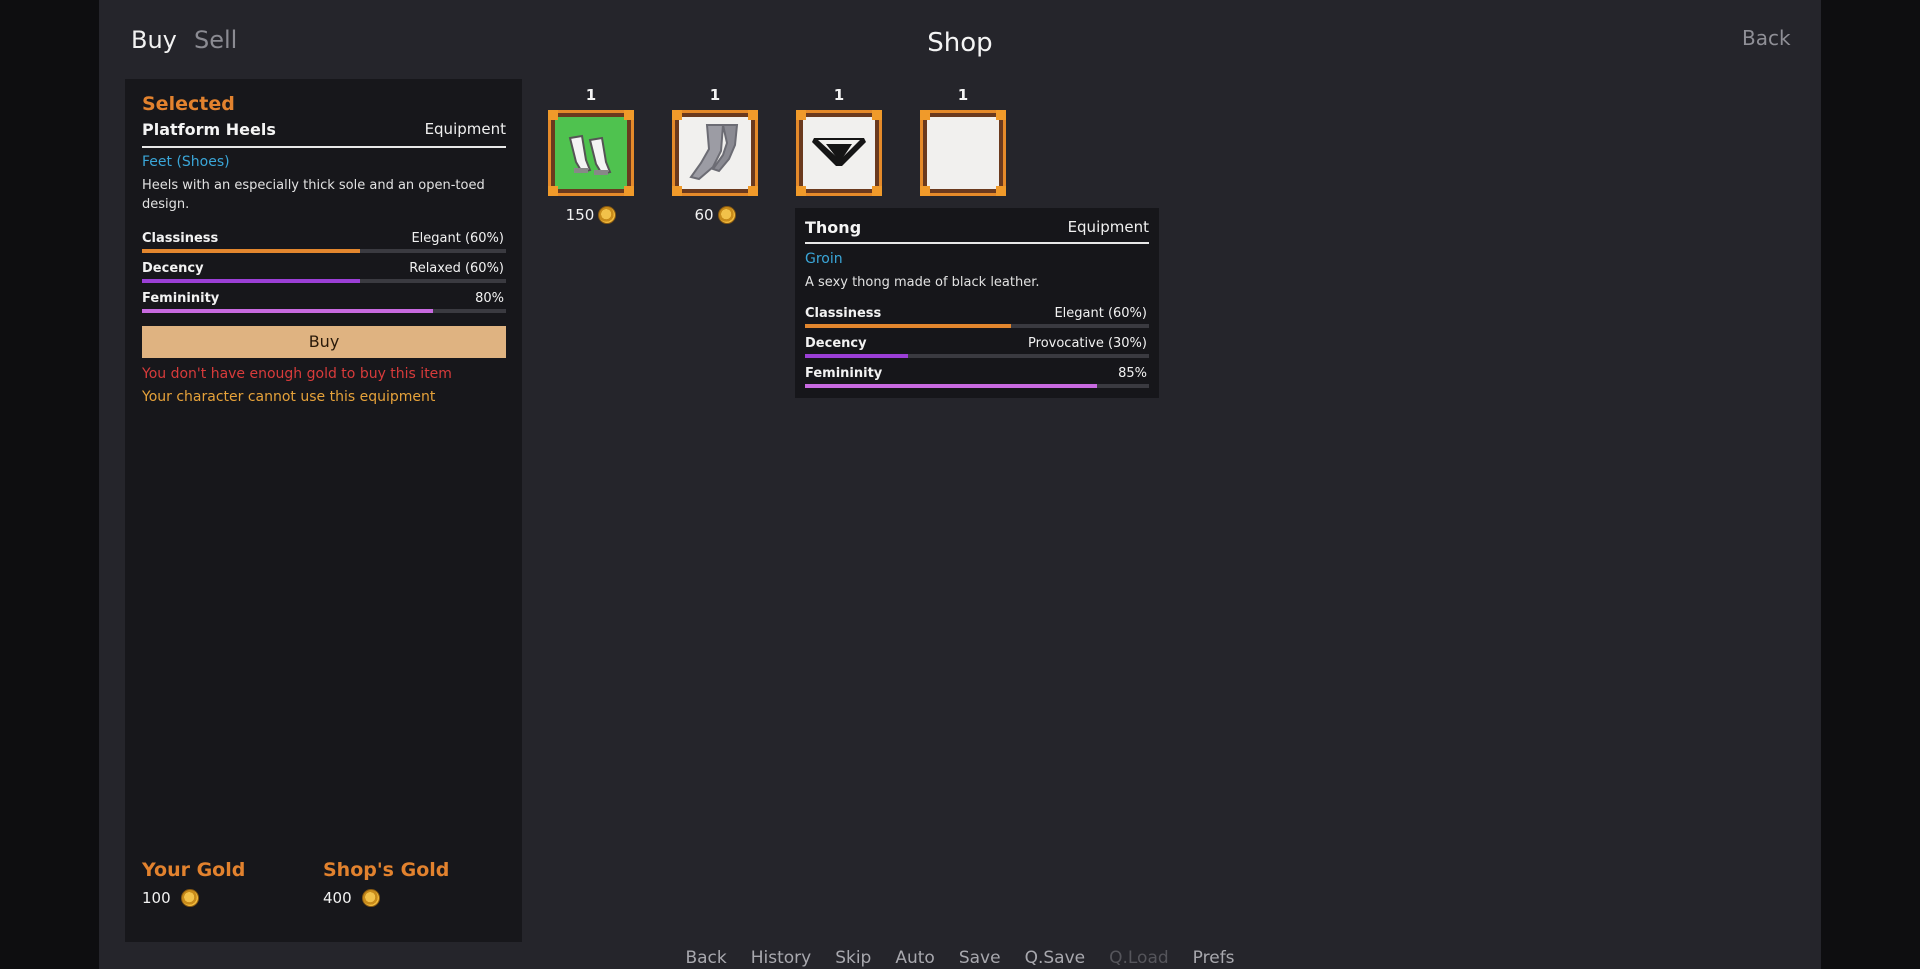 The width and height of the screenshot is (1920, 969). Describe the element at coordinates (324, 303) in the screenshot. I see `stat-femininity: Femininity 80%` at that location.